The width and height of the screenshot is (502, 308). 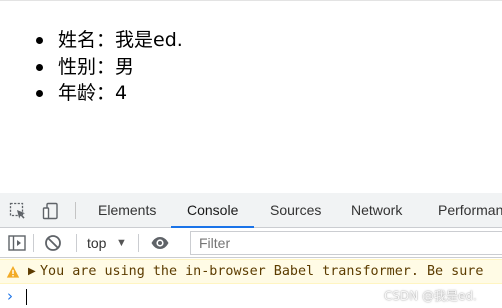 What do you see at coordinates (18, 211) in the screenshot?
I see `inspect-element-icon` at bounding box center [18, 211].